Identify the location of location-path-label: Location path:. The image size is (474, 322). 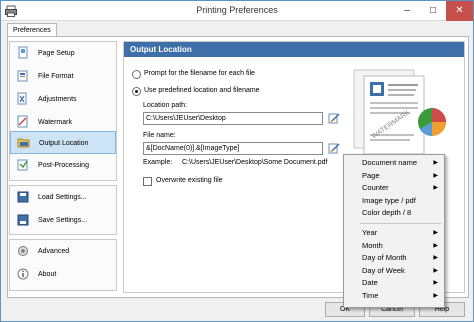
(165, 105).